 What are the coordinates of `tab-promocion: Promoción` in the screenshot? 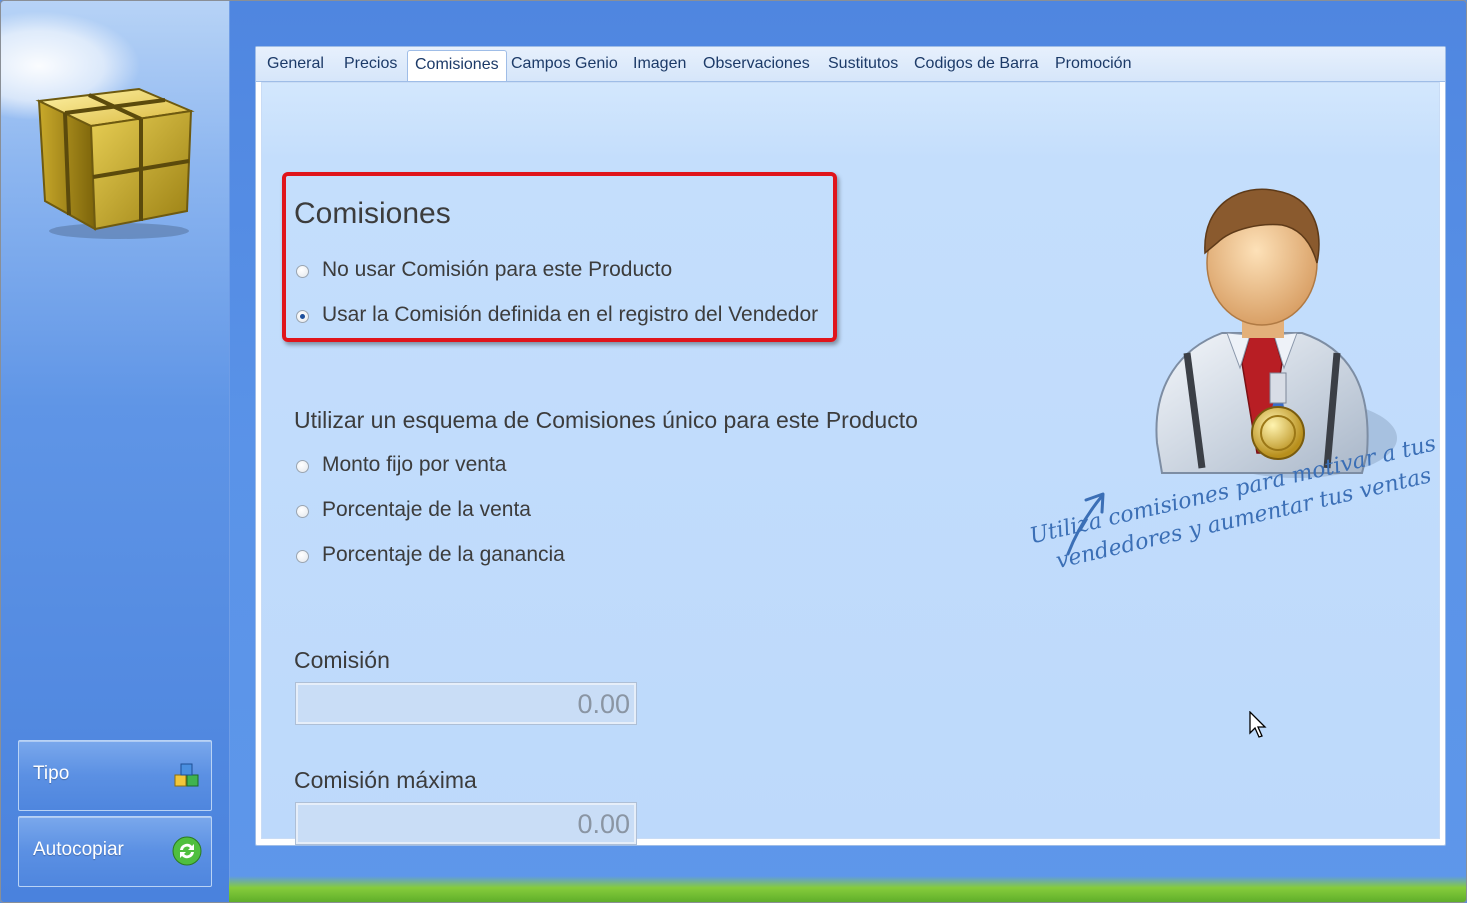 It's located at (1093, 64).